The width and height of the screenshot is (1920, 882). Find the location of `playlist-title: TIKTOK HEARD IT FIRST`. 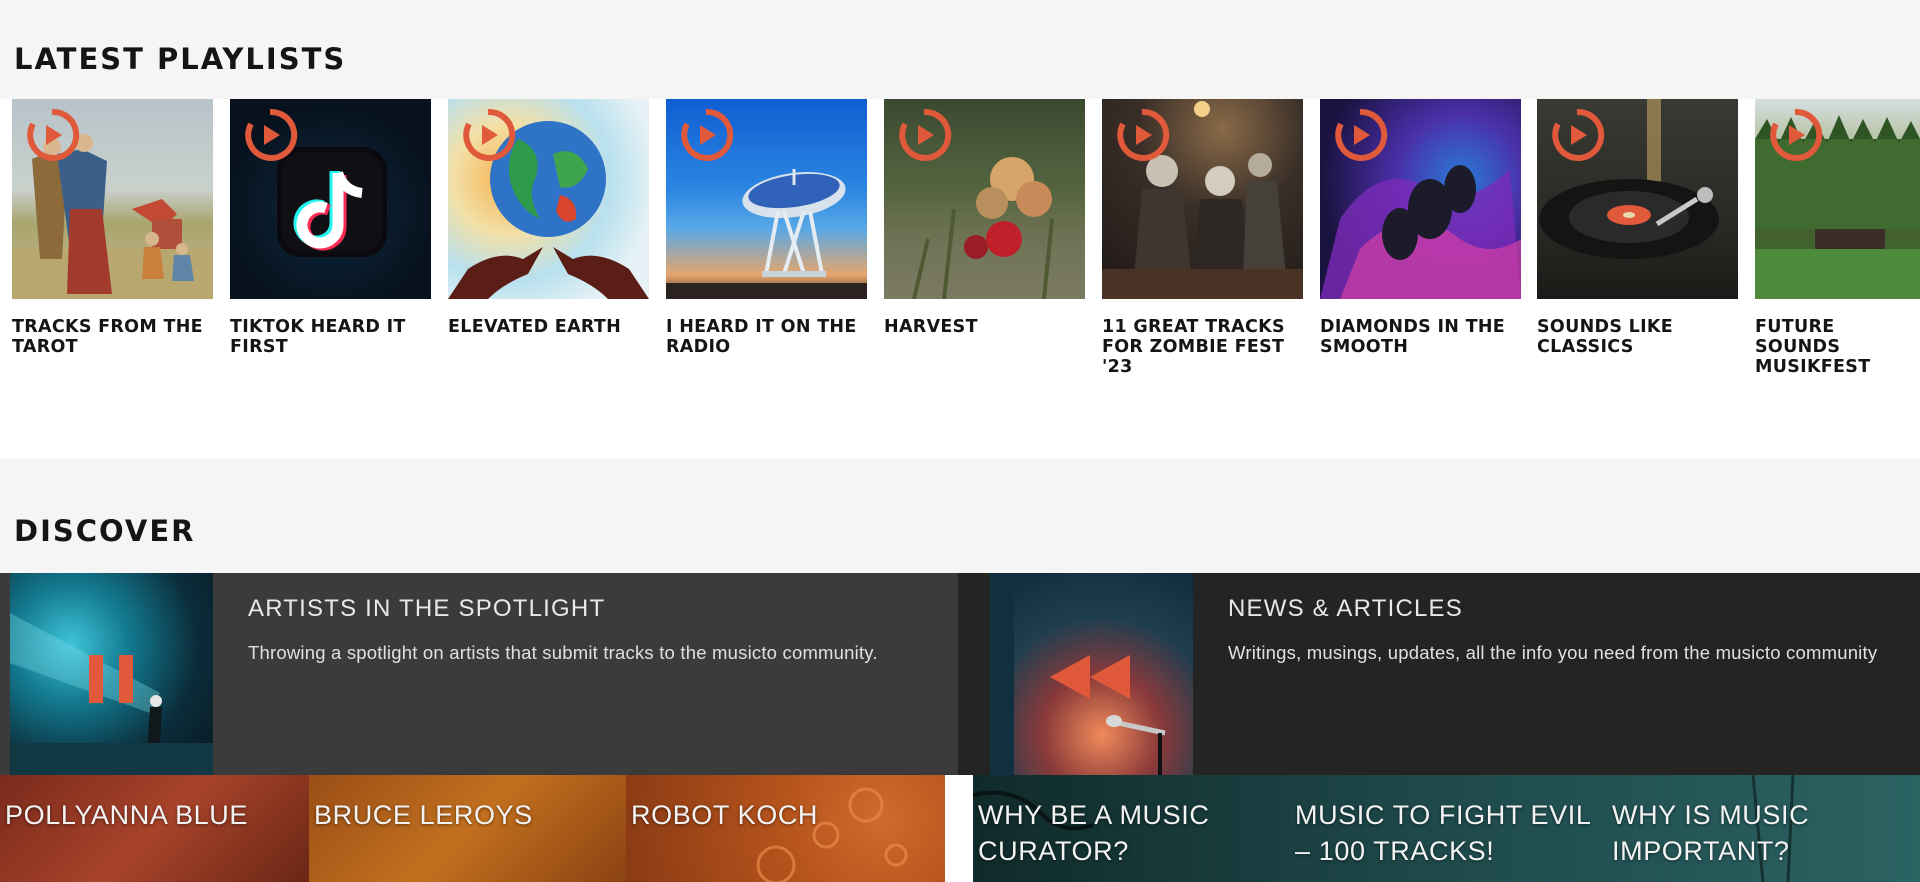

playlist-title: TIKTOK HEARD IT FIRST is located at coordinates (330, 337).